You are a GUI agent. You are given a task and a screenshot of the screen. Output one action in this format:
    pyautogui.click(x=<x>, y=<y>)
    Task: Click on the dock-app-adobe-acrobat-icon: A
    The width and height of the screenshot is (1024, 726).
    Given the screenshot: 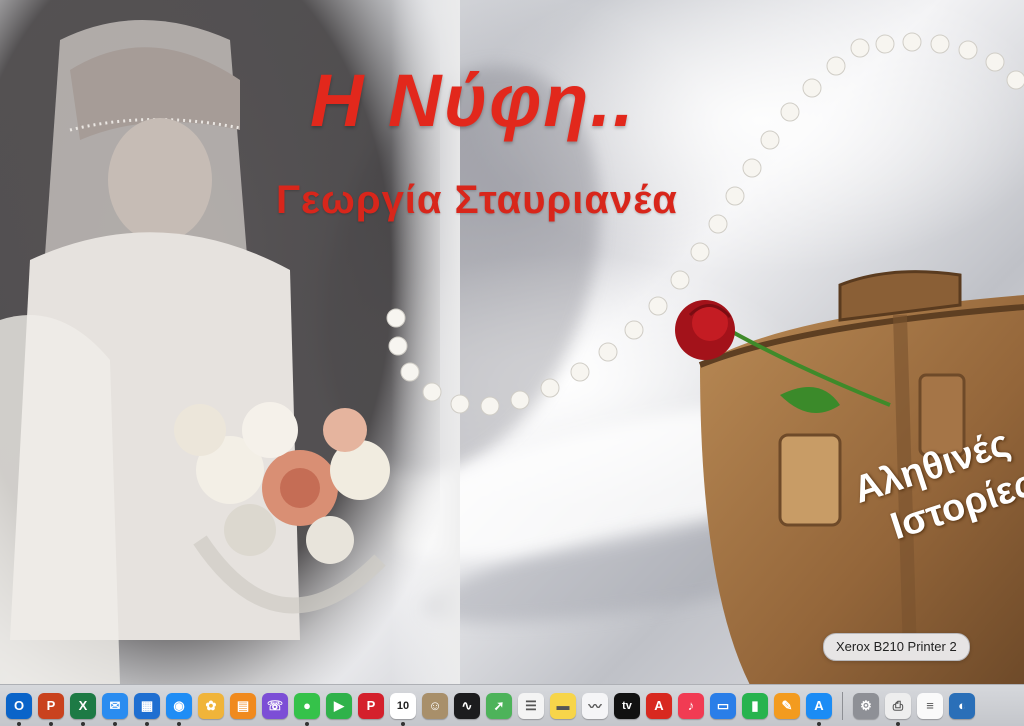 What is the action you would take?
    pyautogui.click(x=659, y=705)
    